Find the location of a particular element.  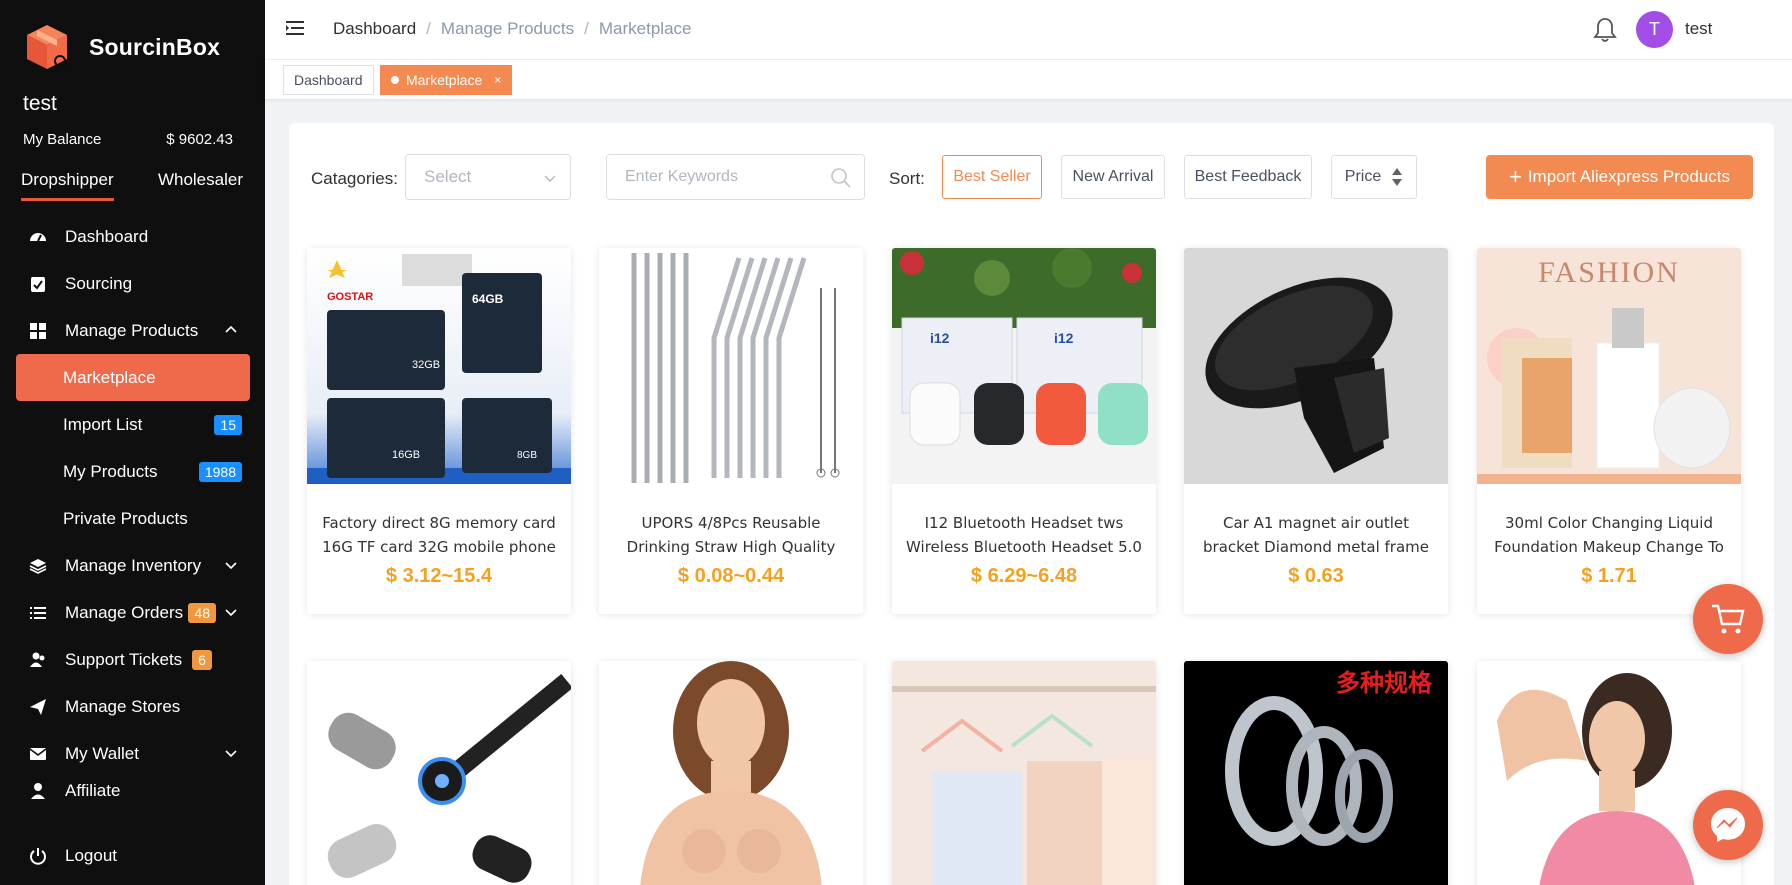

send-icon is located at coordinates (38, 707).